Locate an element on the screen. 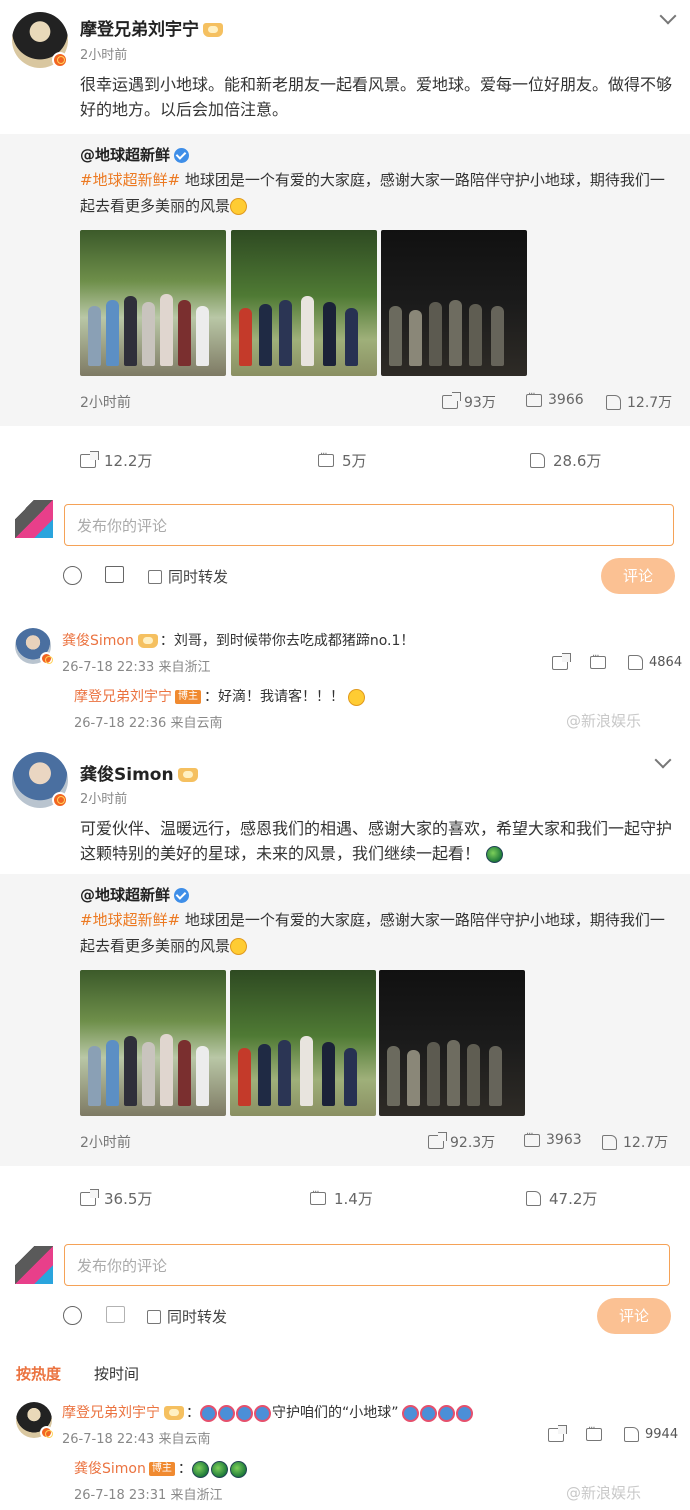 The height and width of the screenshot is (1510, 690). reply-line: 摩登兄弟刘宇宁 博主 ：好滴！我请客！！！ is located at coordinates (219, 696).